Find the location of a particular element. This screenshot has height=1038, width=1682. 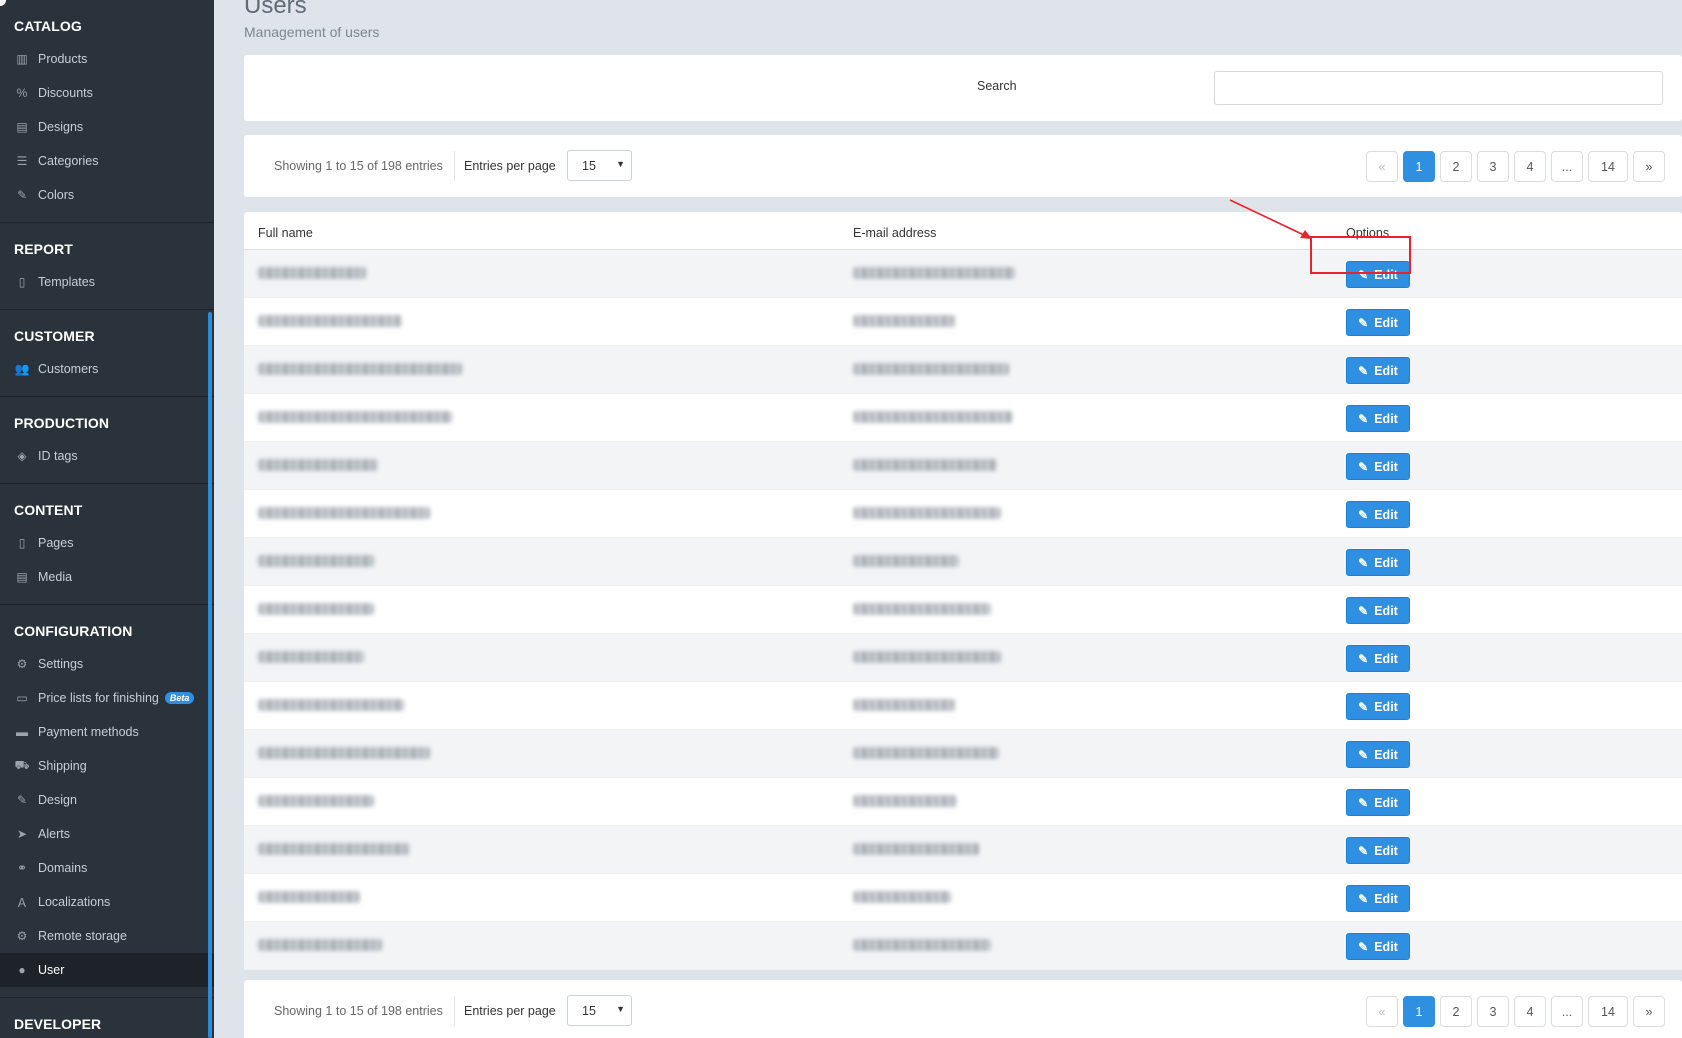

file-icon: ▯ is located at coordinates (22, 282).